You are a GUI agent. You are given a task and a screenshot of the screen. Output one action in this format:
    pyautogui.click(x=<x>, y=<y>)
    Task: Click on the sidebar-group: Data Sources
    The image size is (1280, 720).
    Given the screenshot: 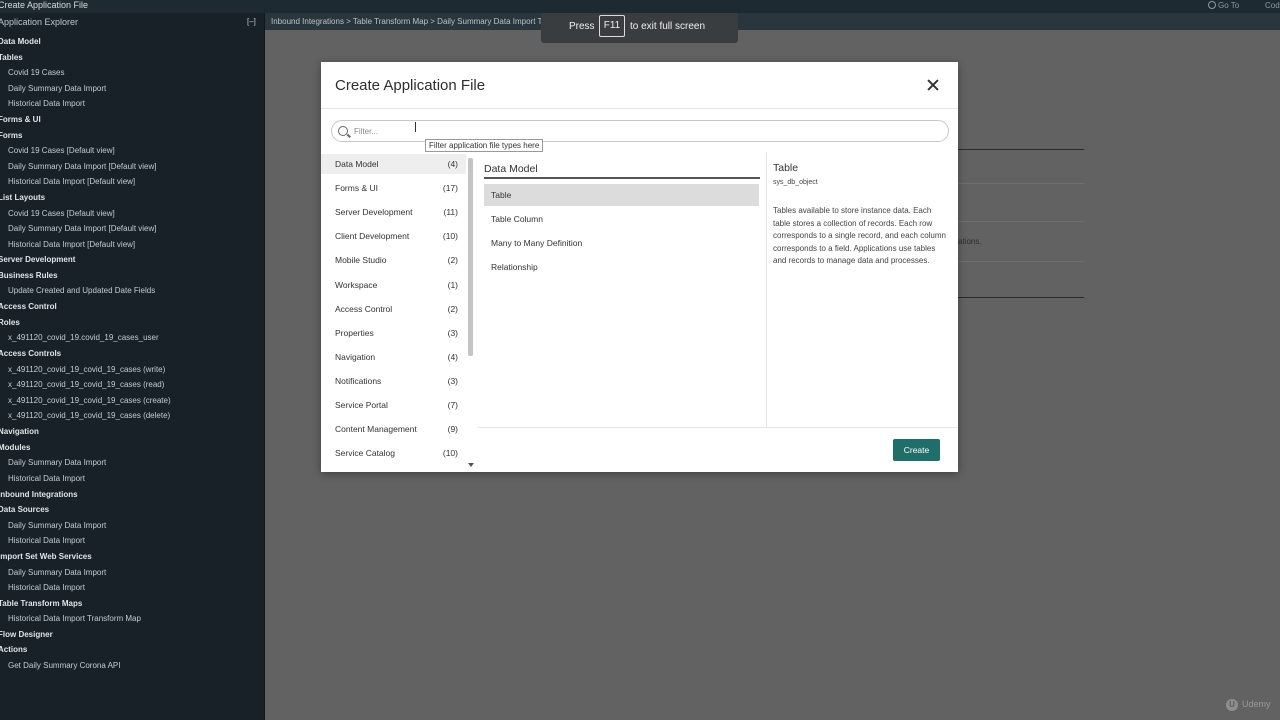 What is the action you would take?
    pyautogui.click(x=24, y=510)
    